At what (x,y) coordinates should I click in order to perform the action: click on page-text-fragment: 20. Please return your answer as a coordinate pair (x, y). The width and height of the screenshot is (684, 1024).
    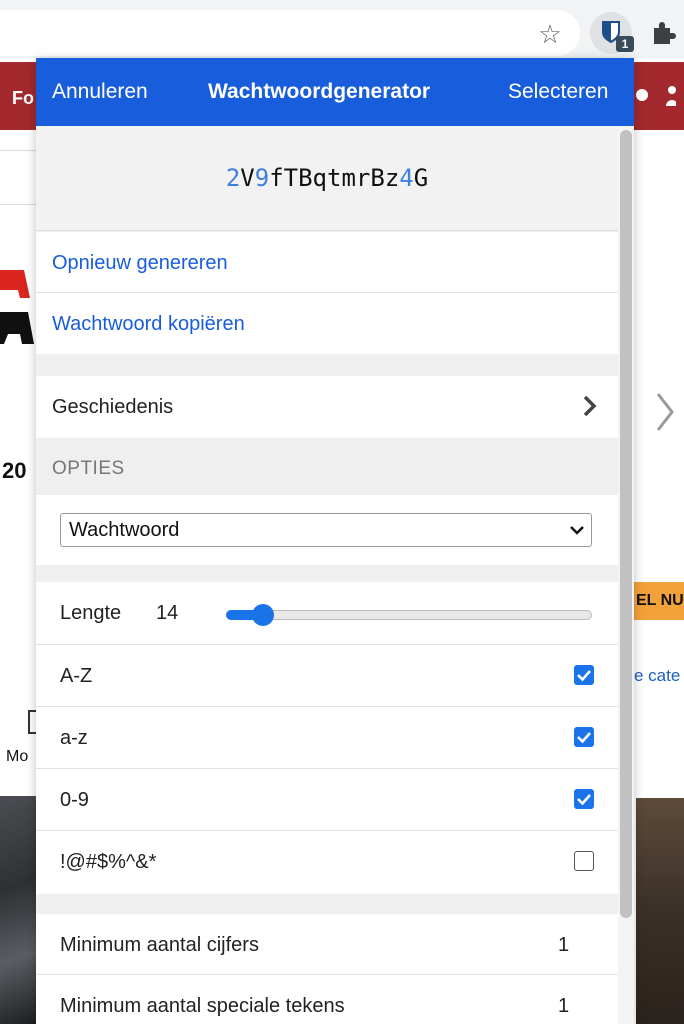
    Looking at the image, I should click on (14, 470).